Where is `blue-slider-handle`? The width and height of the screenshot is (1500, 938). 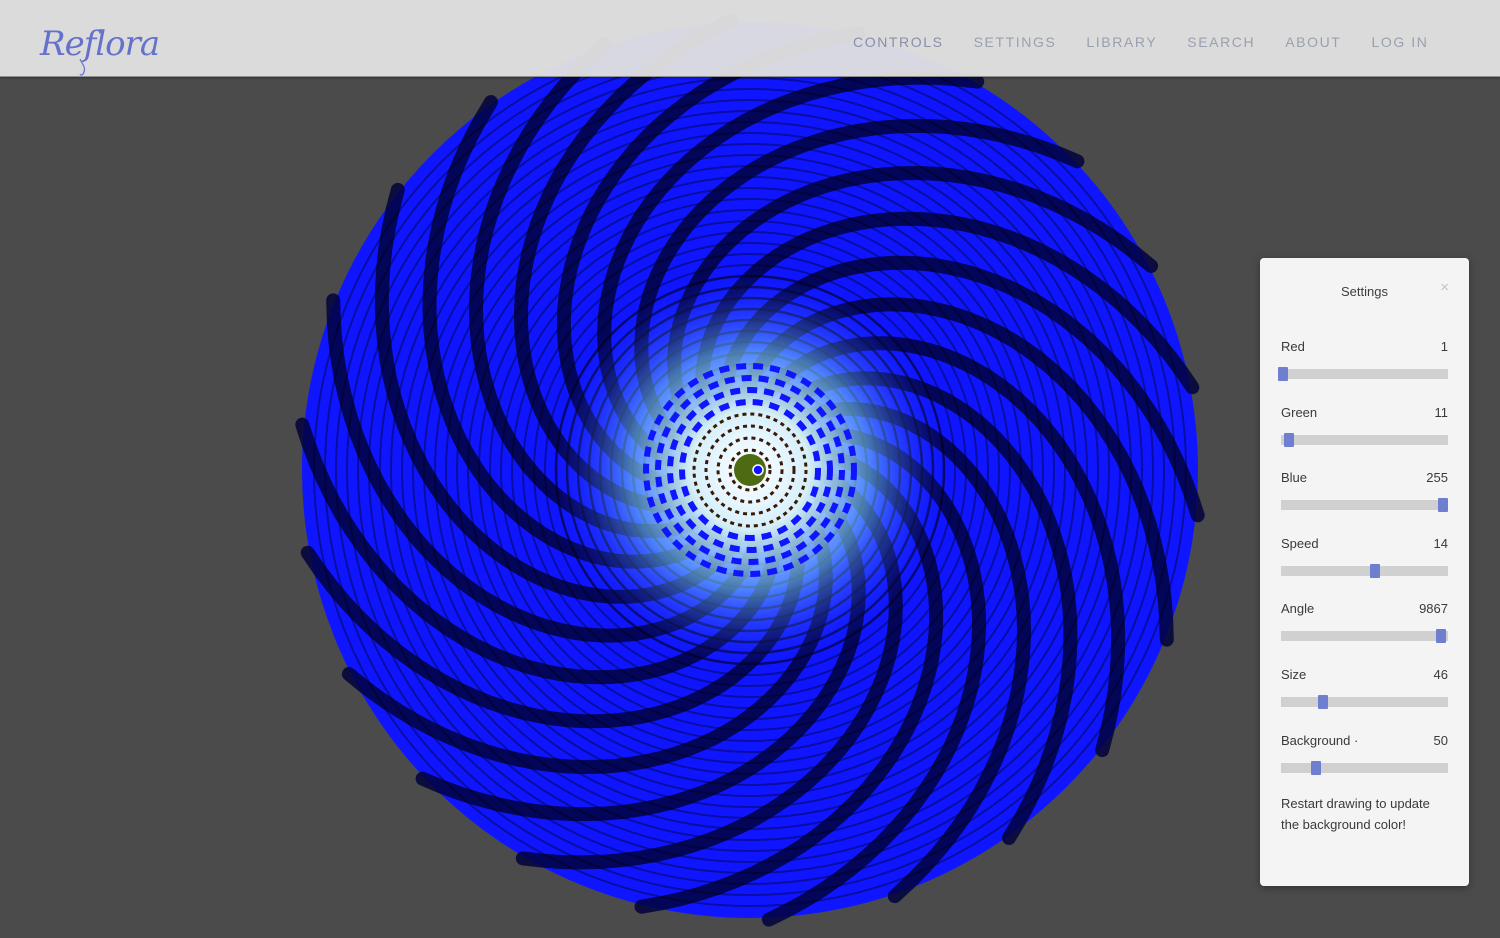 blue-slider-handle is located at coordinates (1442, 505).